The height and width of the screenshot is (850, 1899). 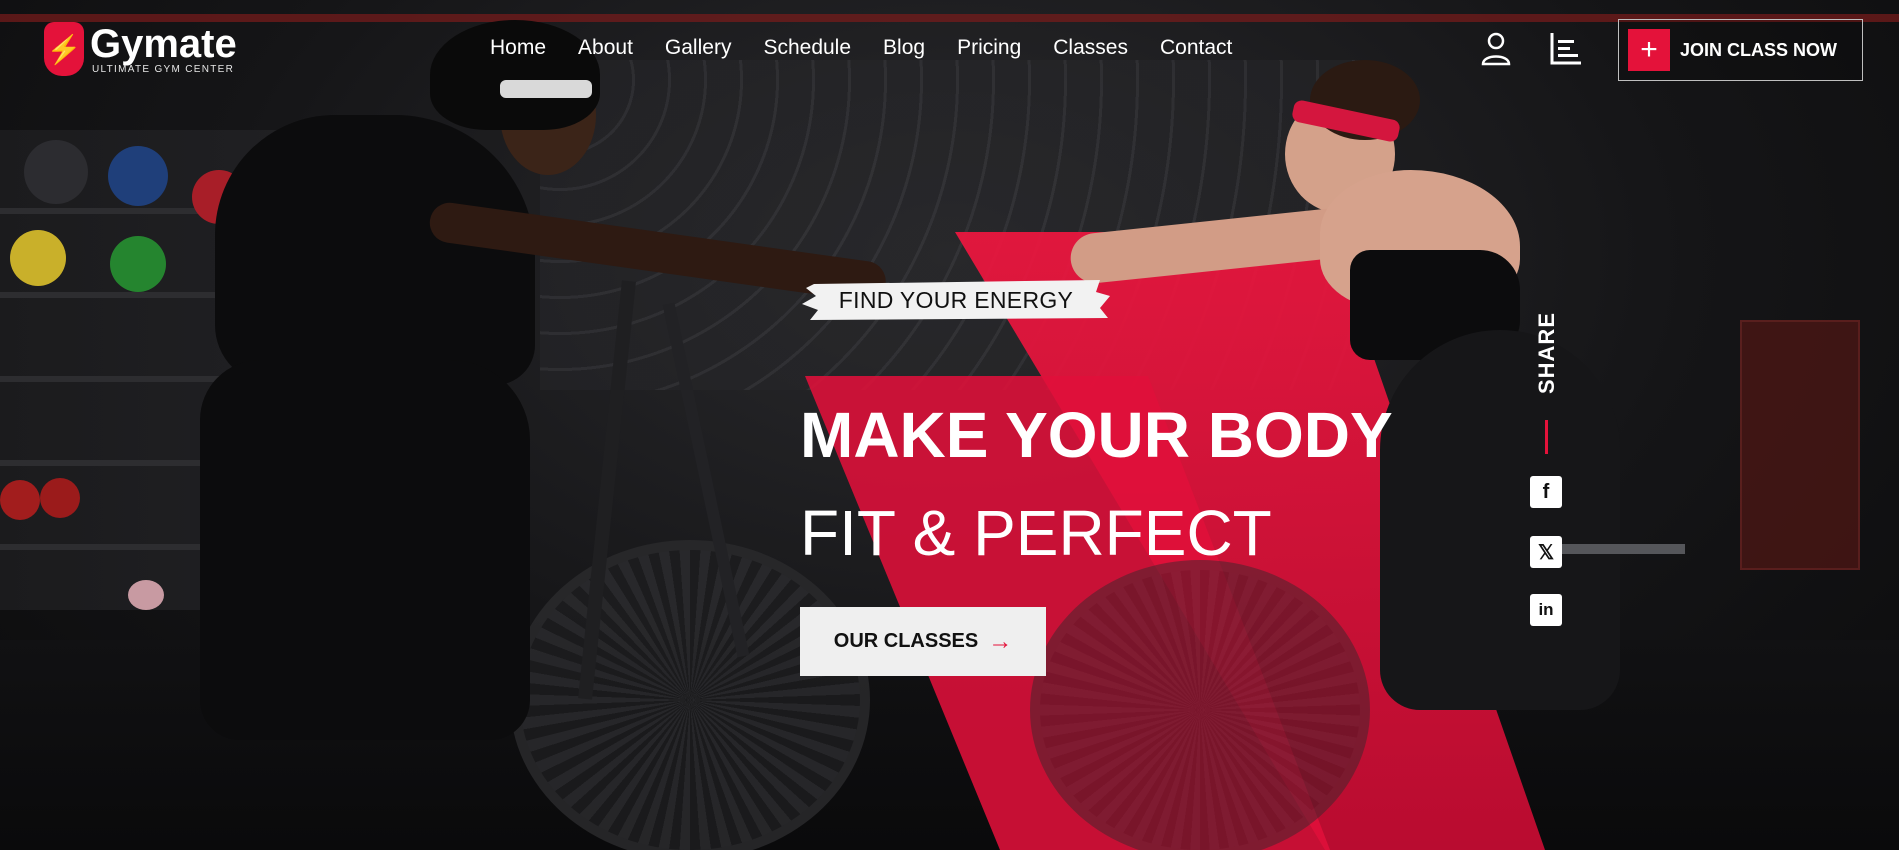 I want to click on nav-item-about: About, so click(x=605, y=48).